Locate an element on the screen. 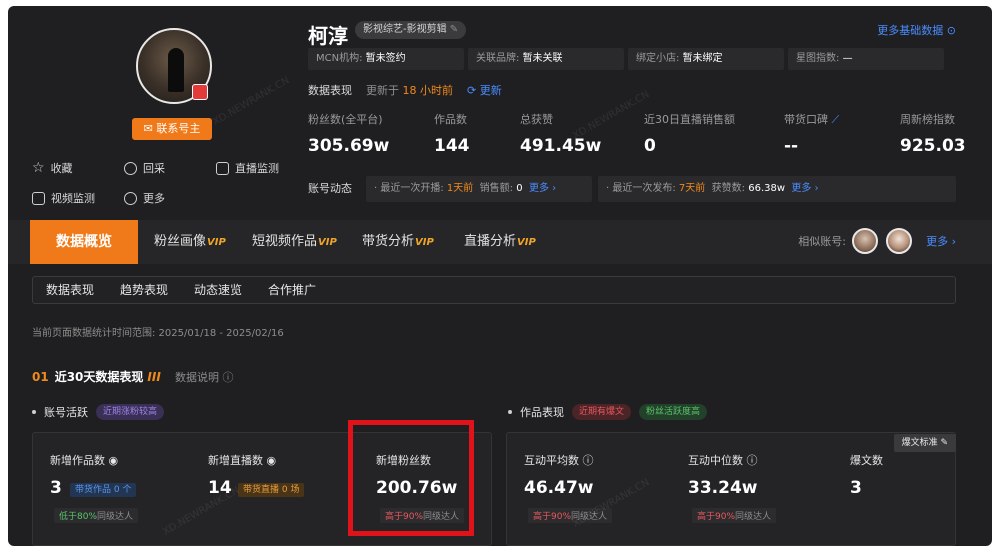 This screenshot has width=1000, height=552. post-more-link: 更多 › is located at coordinates (804, 188).